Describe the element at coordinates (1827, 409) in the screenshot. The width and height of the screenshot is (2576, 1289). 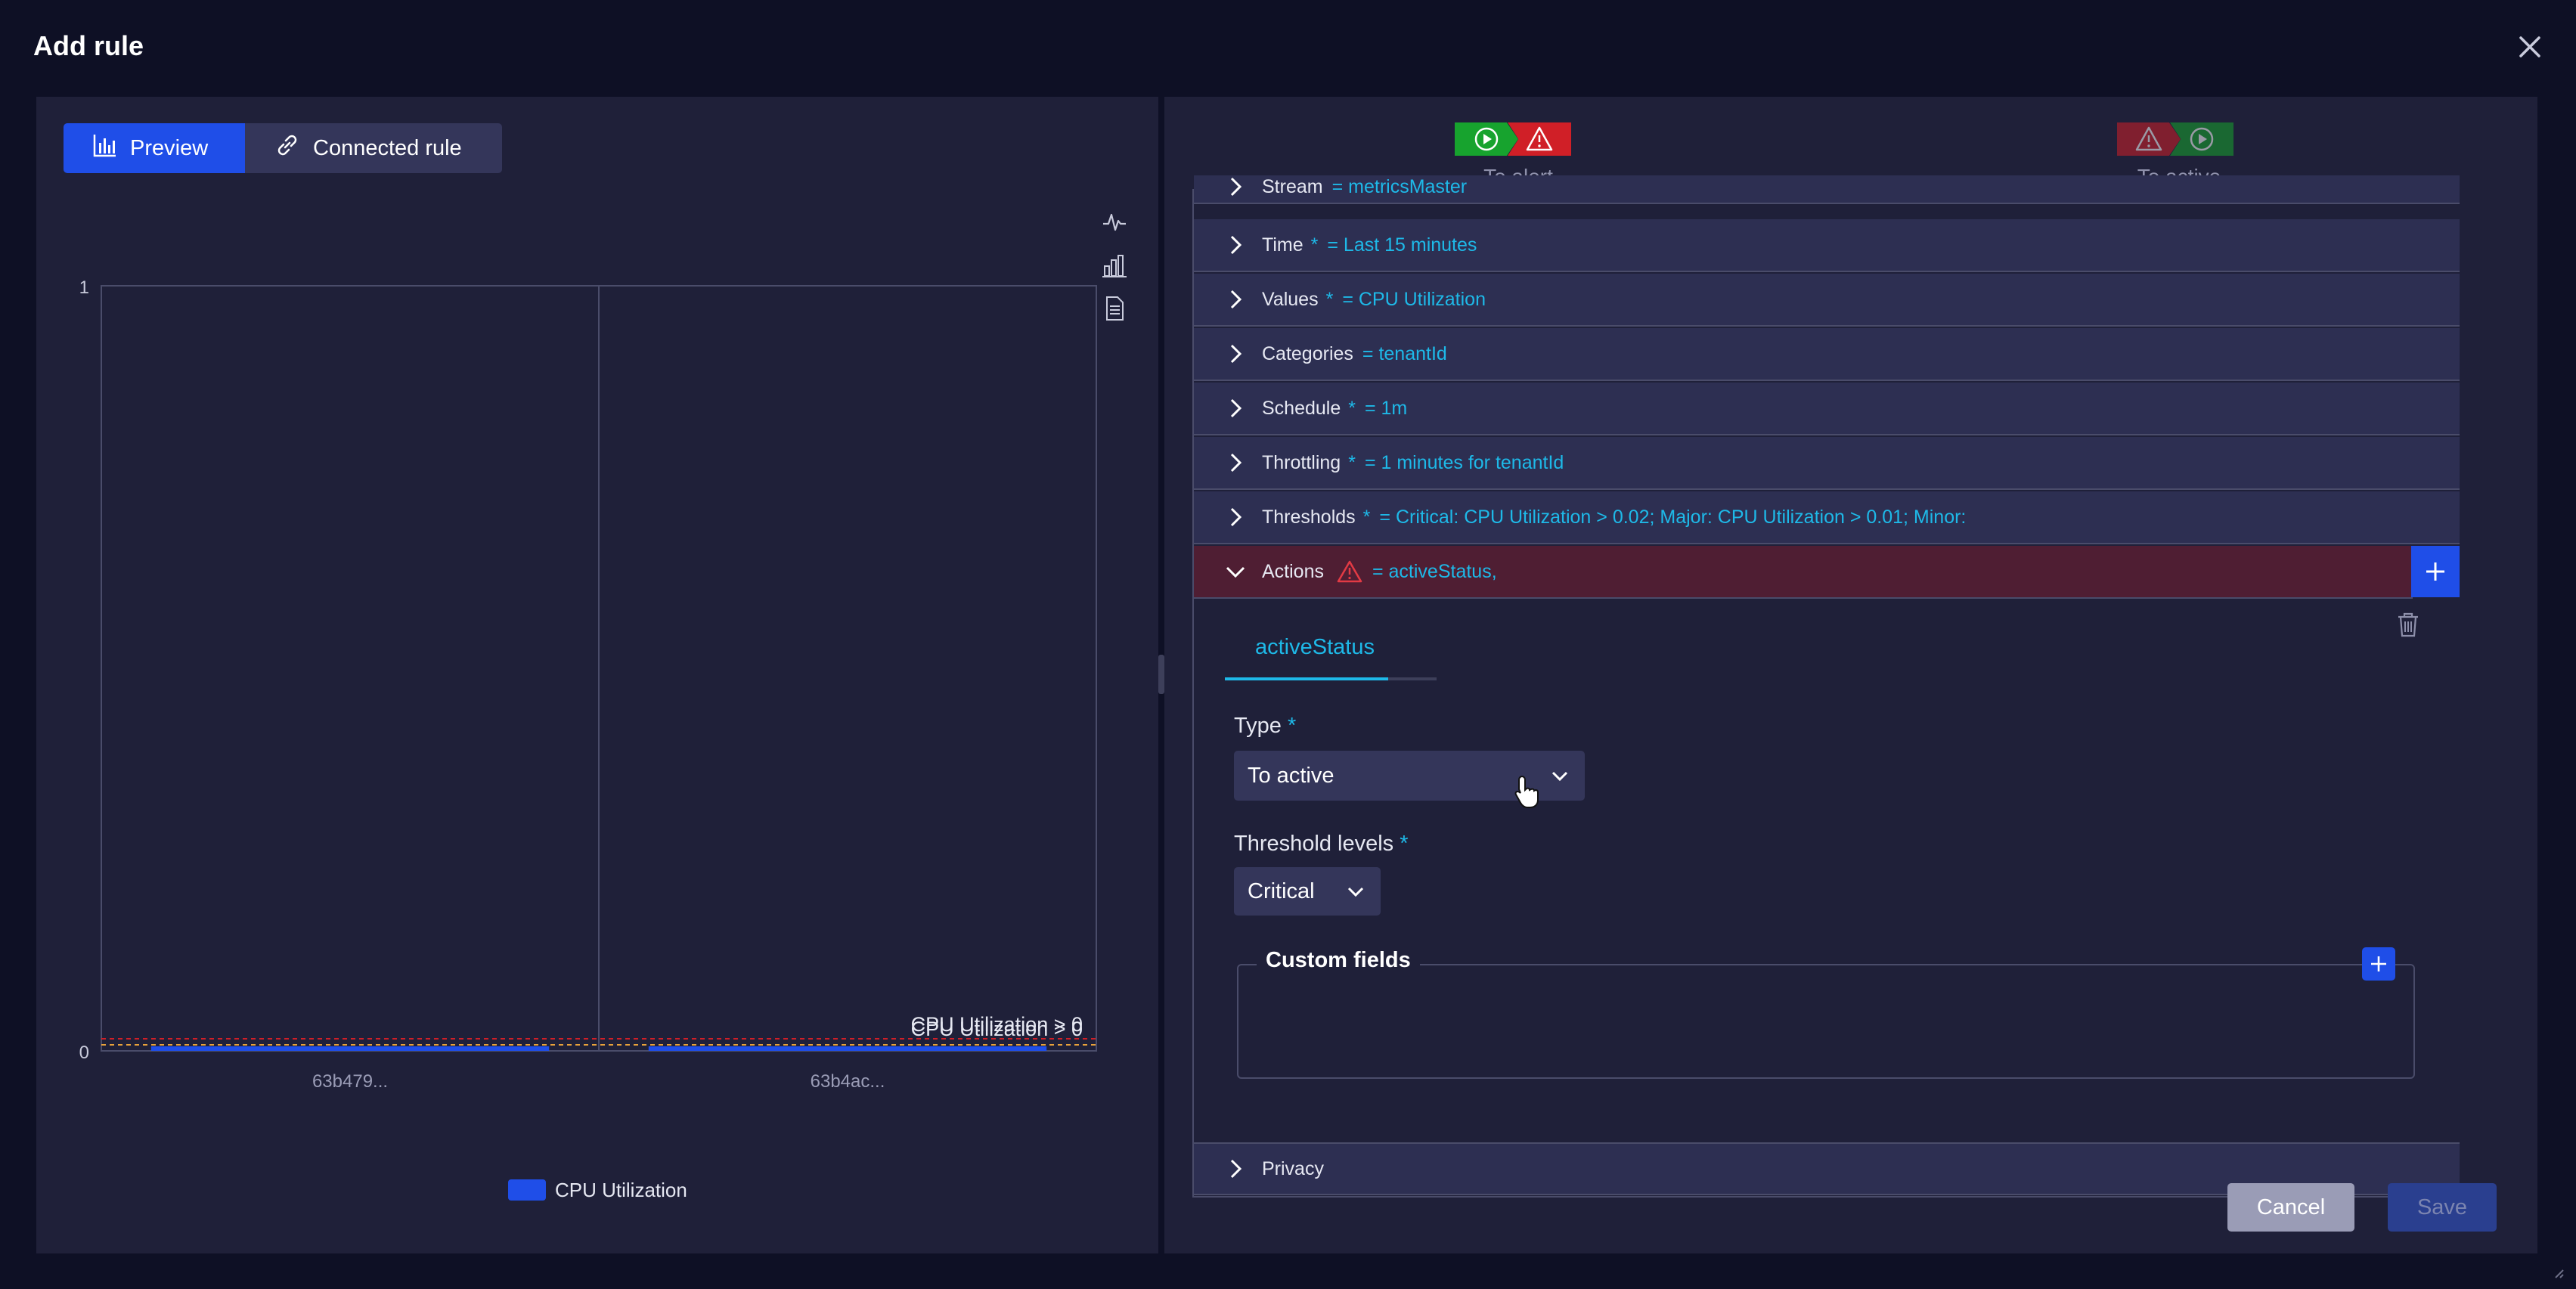
I see `section-schedule: Schedule * = 1m` at that location.